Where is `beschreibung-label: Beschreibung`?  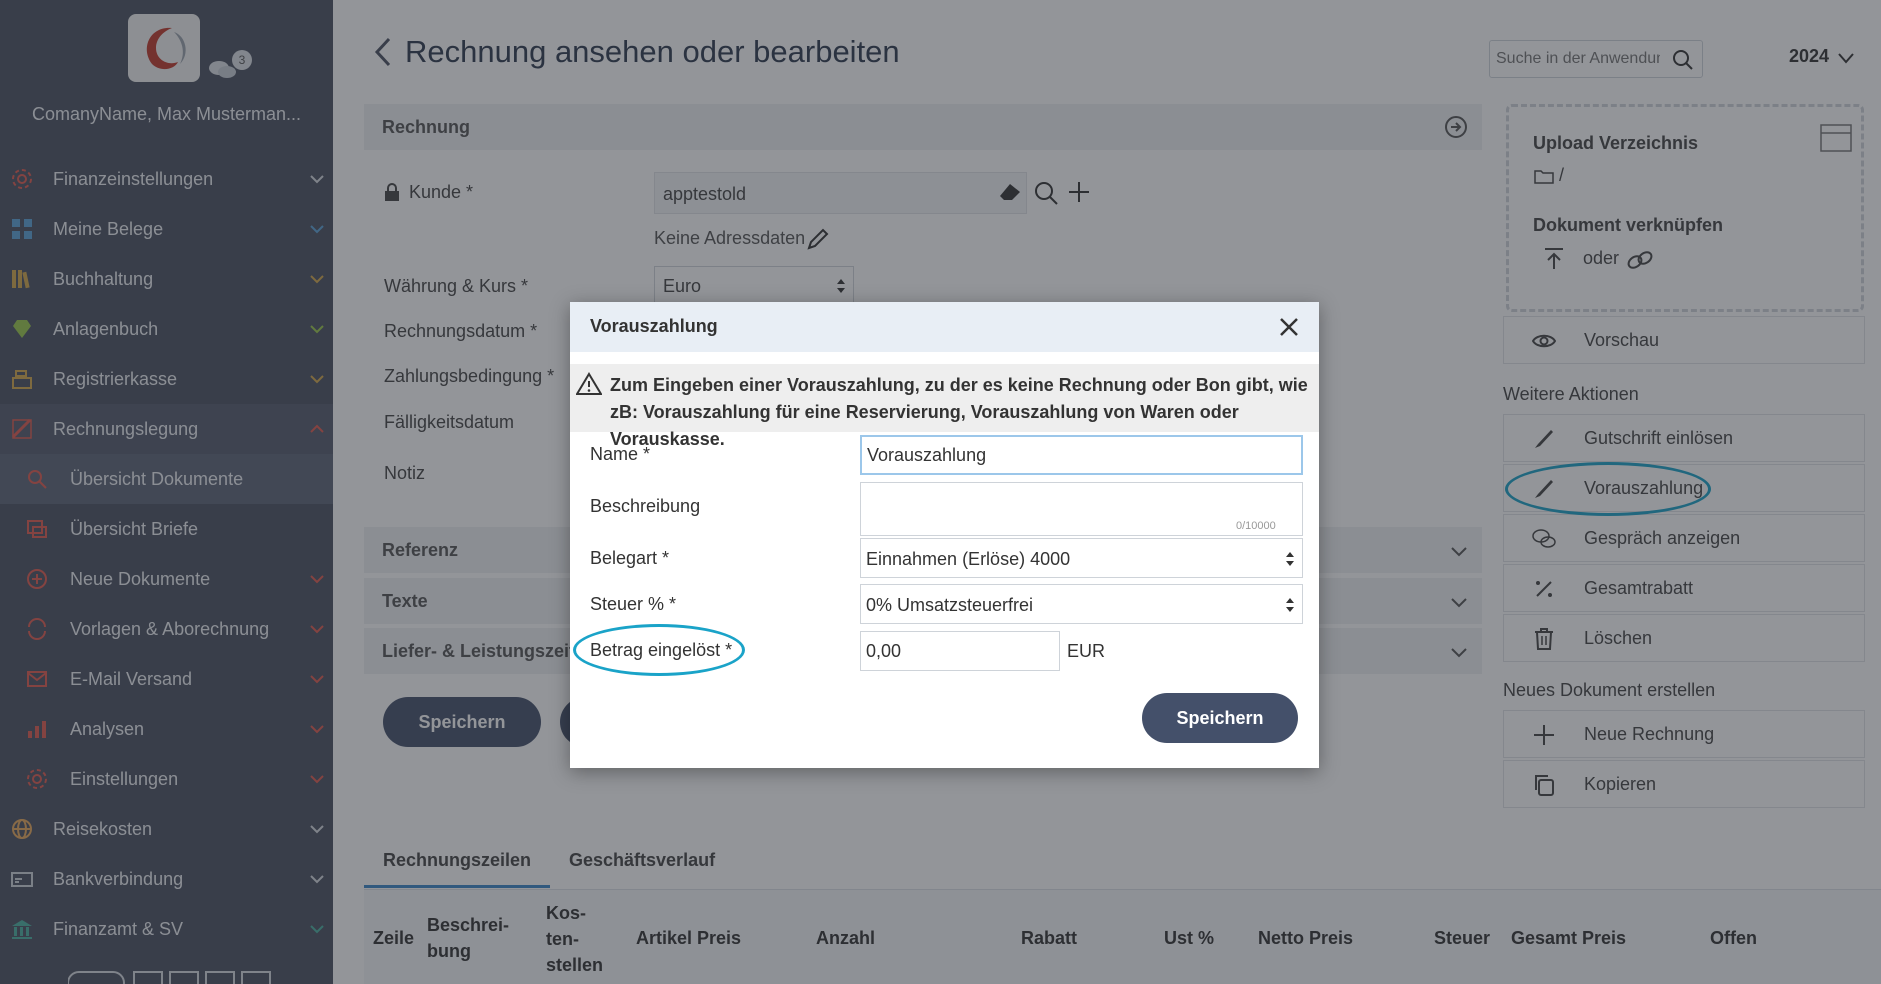 beschreibung-label: Beschreibung is located at coordinates (645, 506).